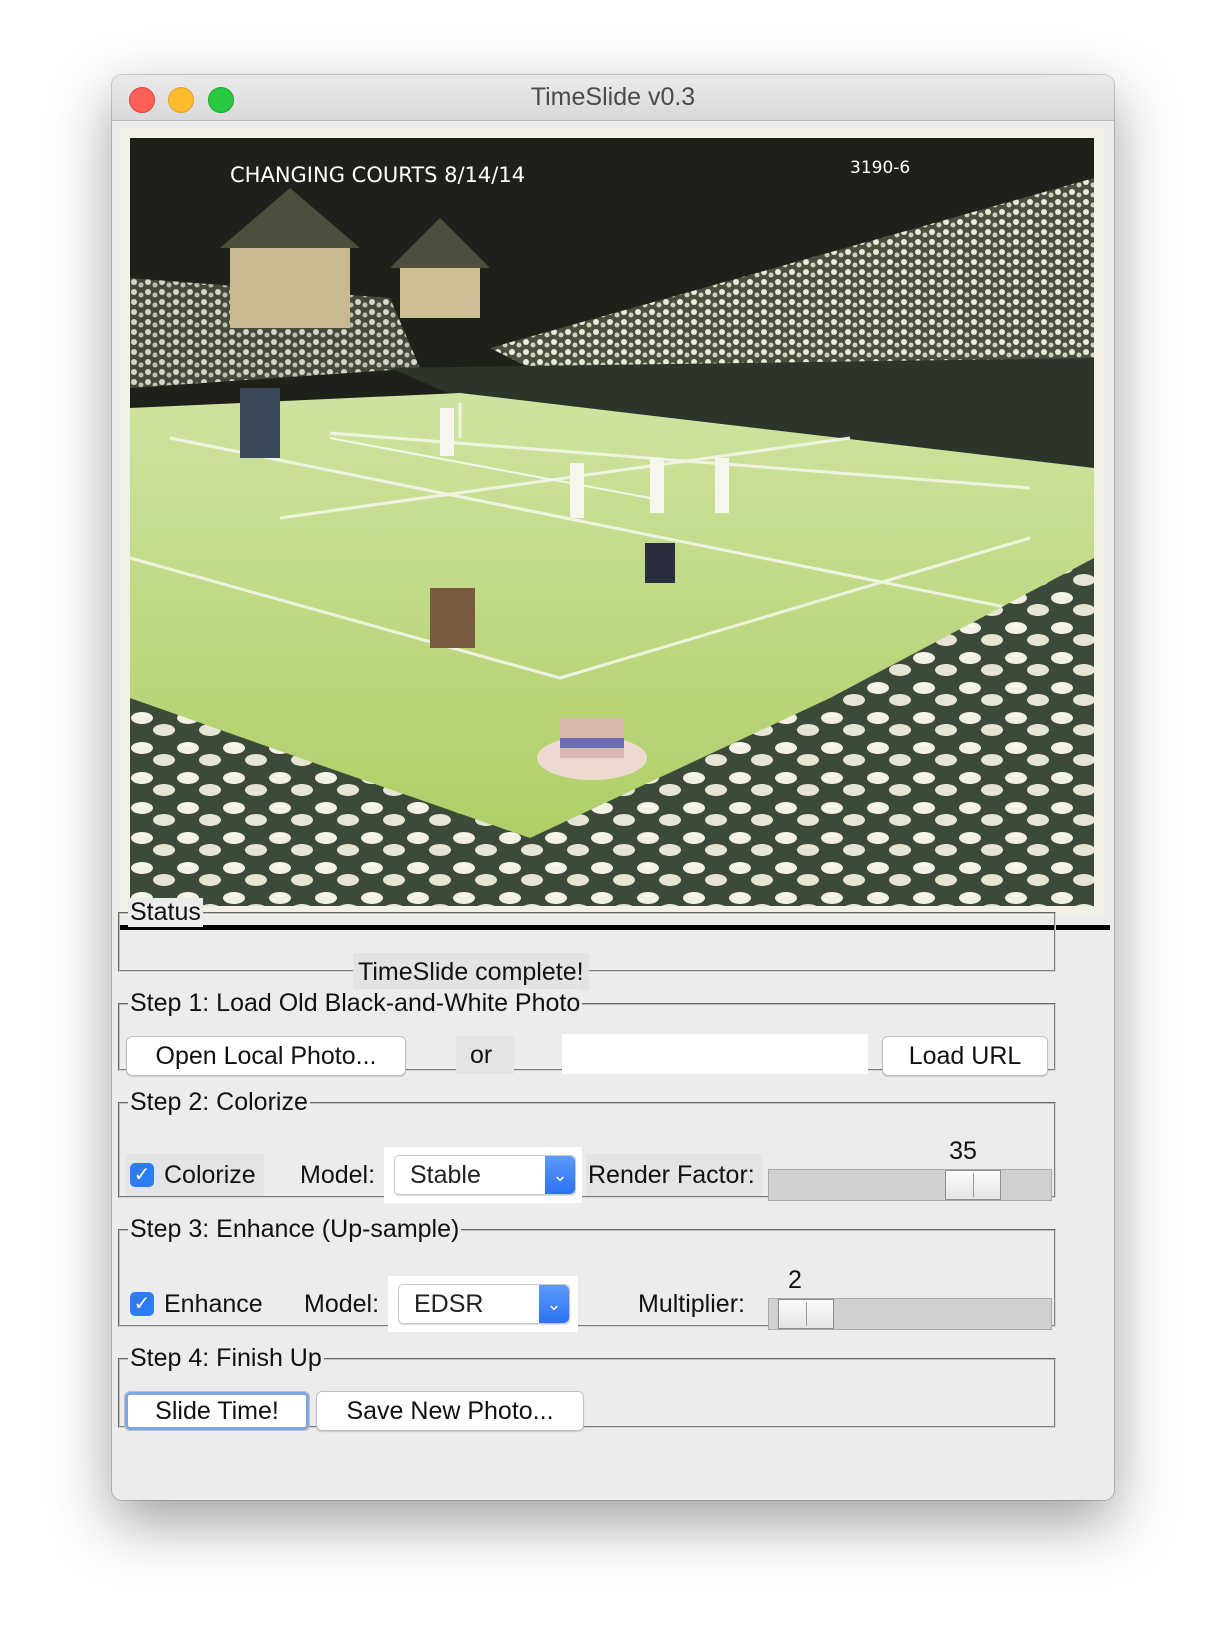 The width and height of the screenshot is (1224, 1640). I want to click on enhance-model-label: Model:, so click(342, 1304).